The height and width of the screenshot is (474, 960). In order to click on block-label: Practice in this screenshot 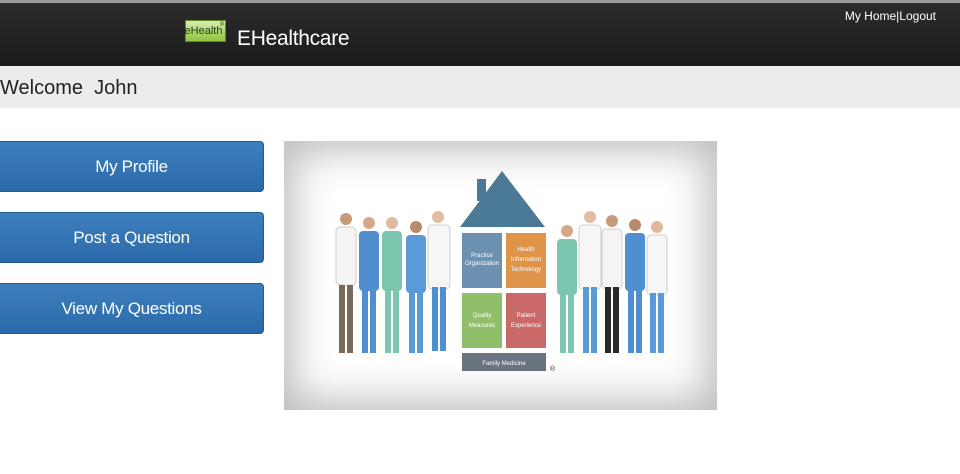, I will do `click(482, 256)`.